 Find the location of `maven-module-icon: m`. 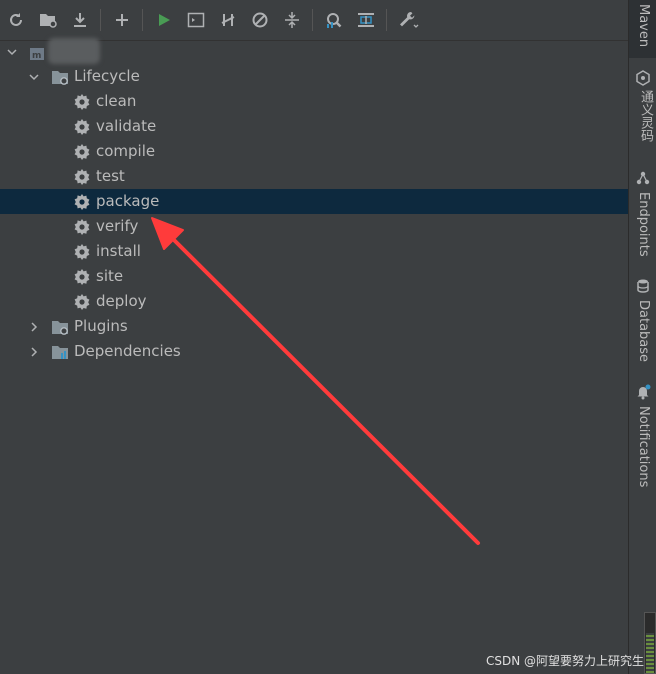

maven-module-icon: m is located at coordinates (37, 54).